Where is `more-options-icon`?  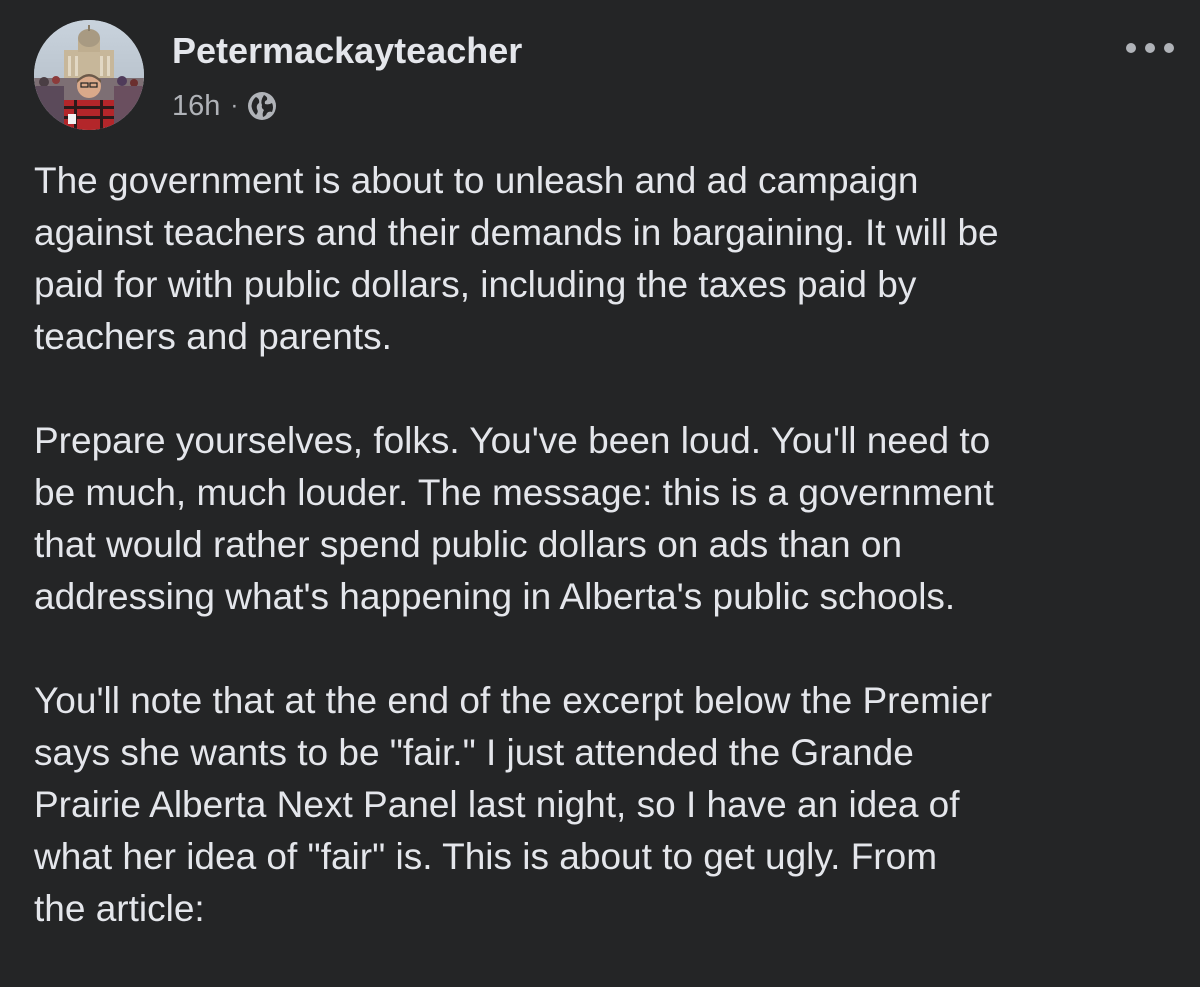
more-options-icon is located at coordinates (1150, 48).